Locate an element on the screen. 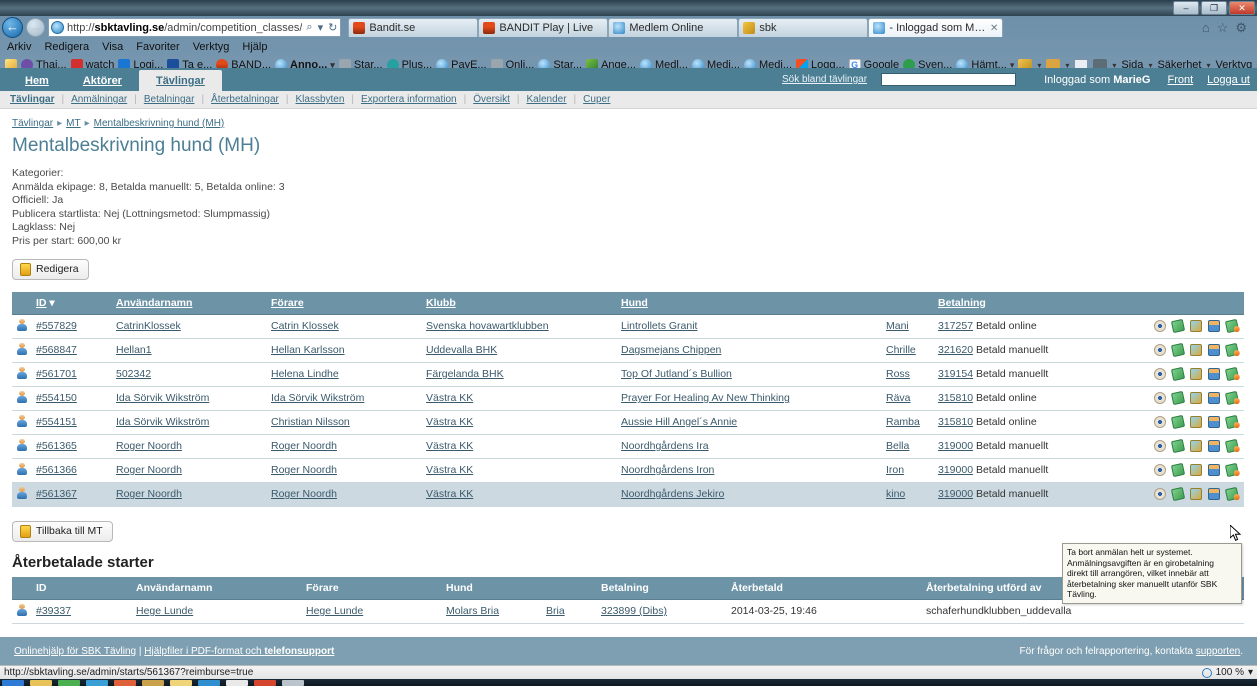 The image size is (1257, 686). cell-id: #39337 is located at coordinates (82, 611).